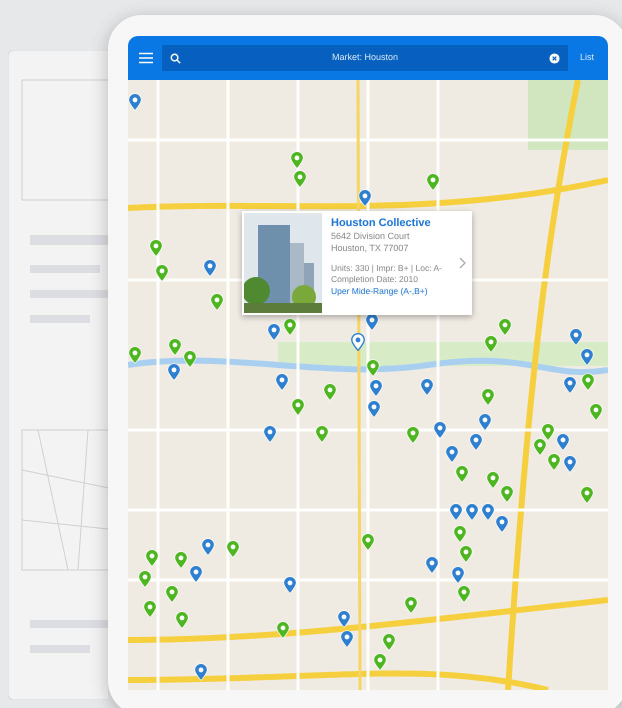 This screenshot has width=622, height=708. What do you see at coordinates (146, 58) in the screenshot?
I see `menu-icon` at bounding box center [146, 58].